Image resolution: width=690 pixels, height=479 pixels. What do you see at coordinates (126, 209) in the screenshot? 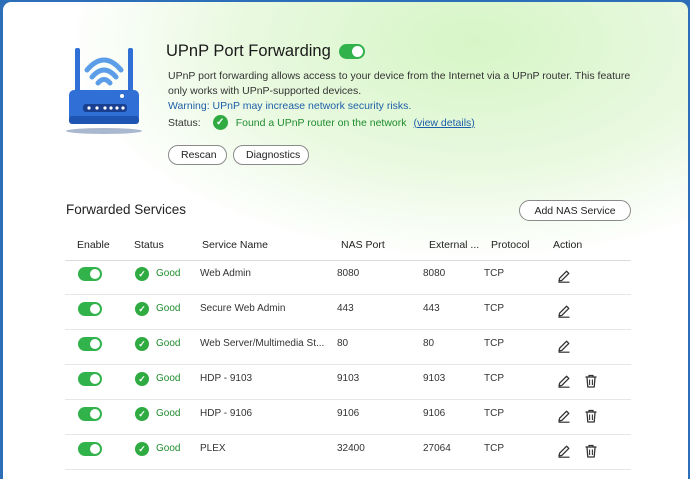
I see `section-title: Forwarded Services` at bounding box center [126, 209].